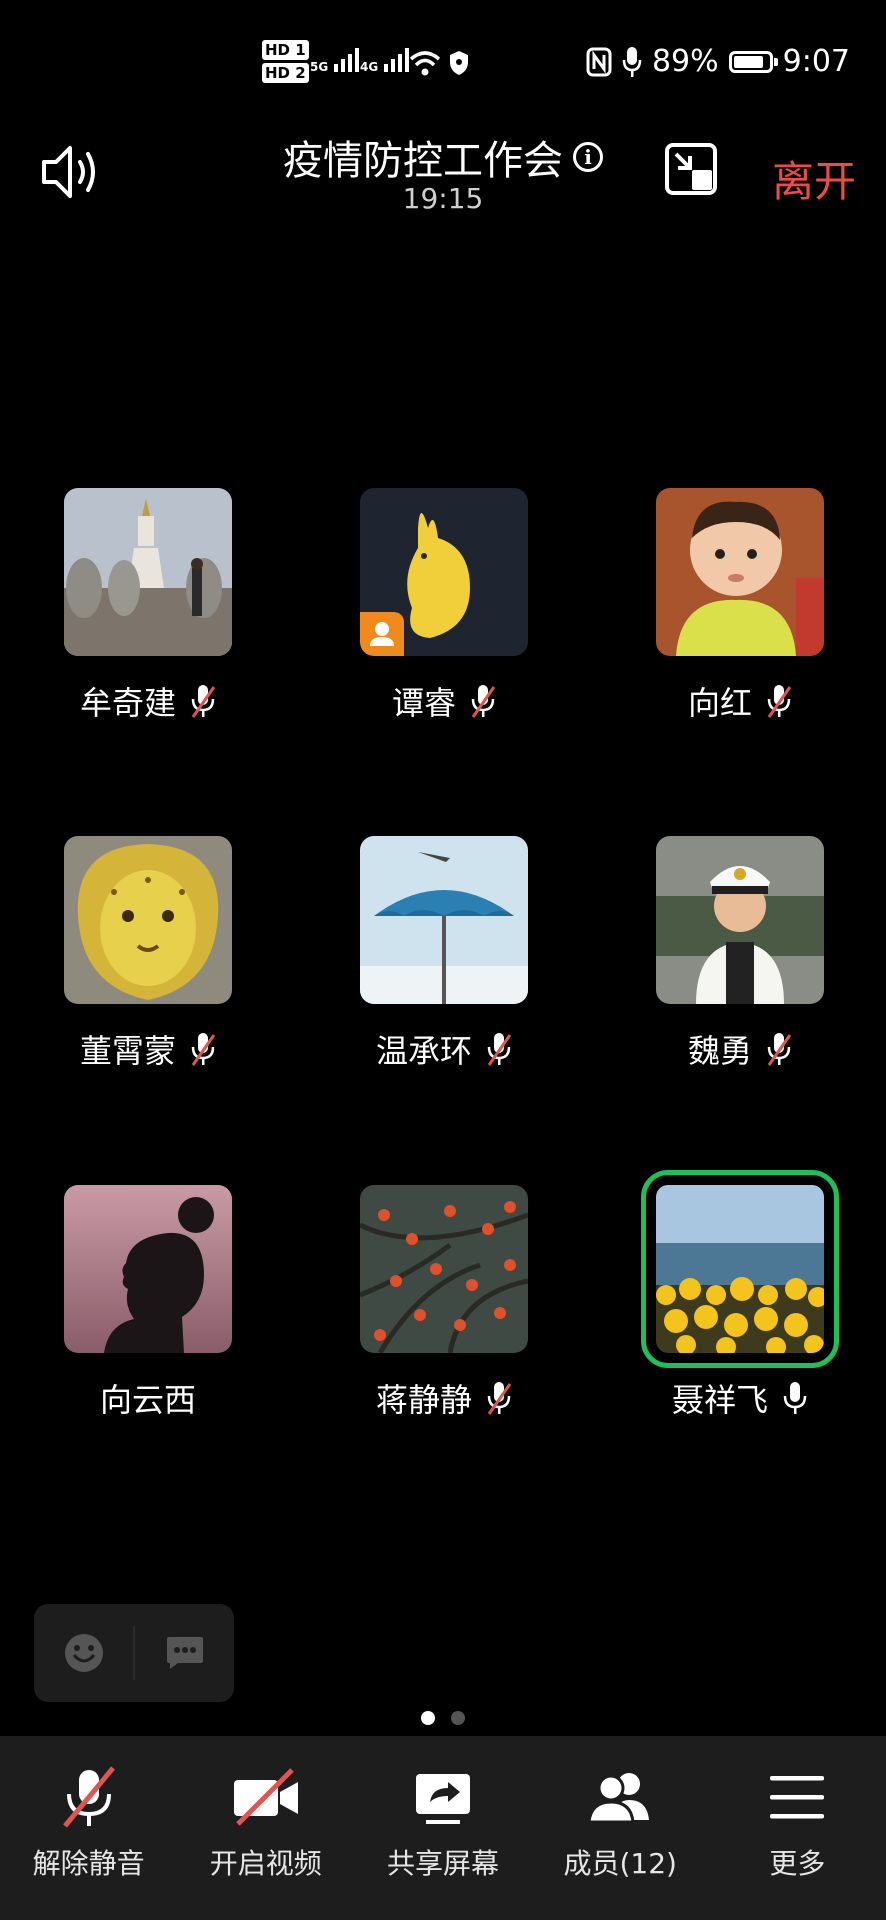  I want to click on host-badge-icon, so click(382, 634).